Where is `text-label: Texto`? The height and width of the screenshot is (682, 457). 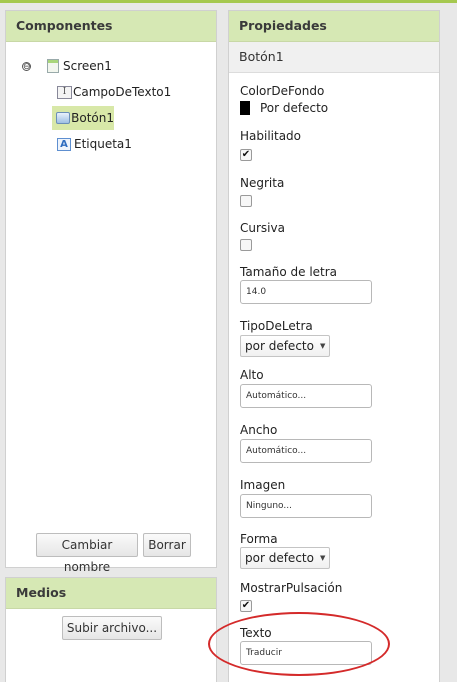
text-label: Texto is located at coordinates (256, 633).